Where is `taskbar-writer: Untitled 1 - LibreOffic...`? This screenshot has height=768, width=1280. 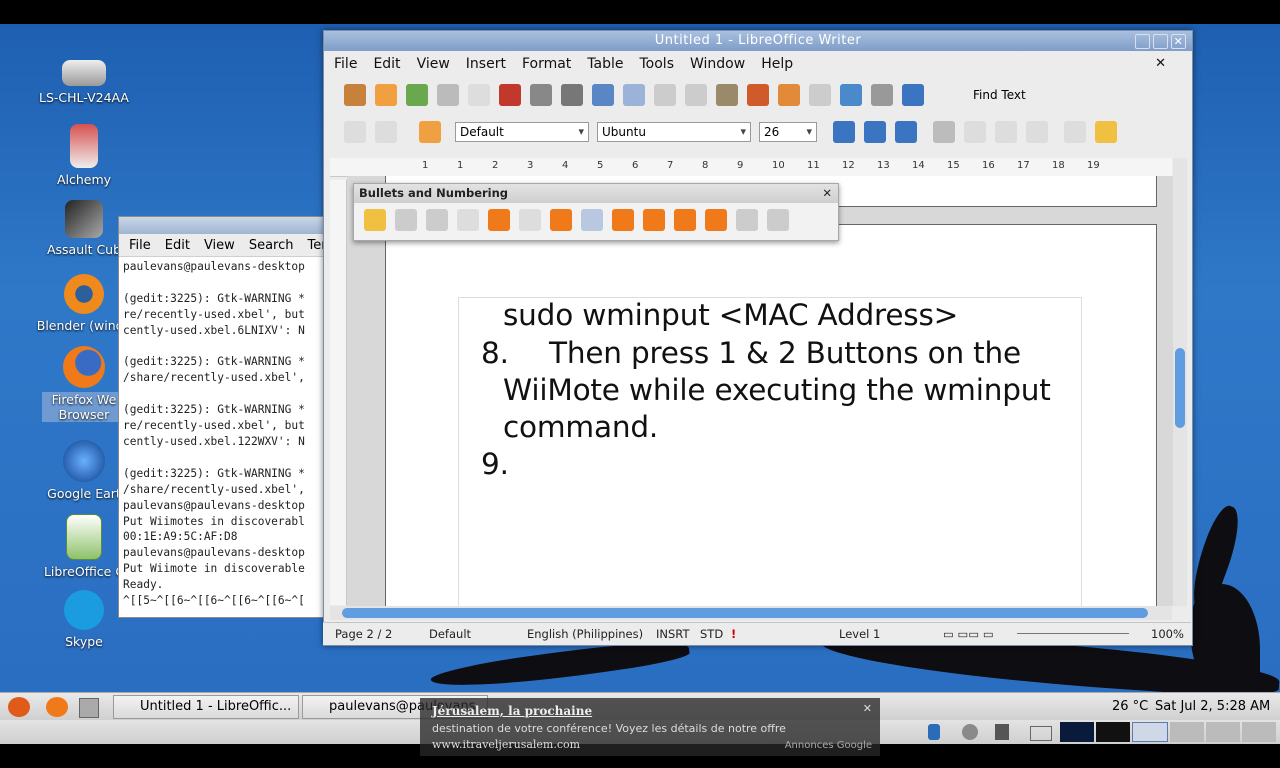 taskbar-writer: Untitled 1 - LibreOffic... is located at coordinates (206, 707).